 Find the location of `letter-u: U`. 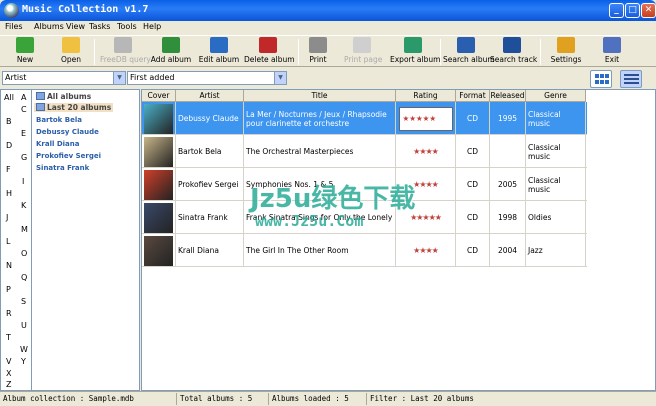

letter-u: U is located at coordinates (24, 325).